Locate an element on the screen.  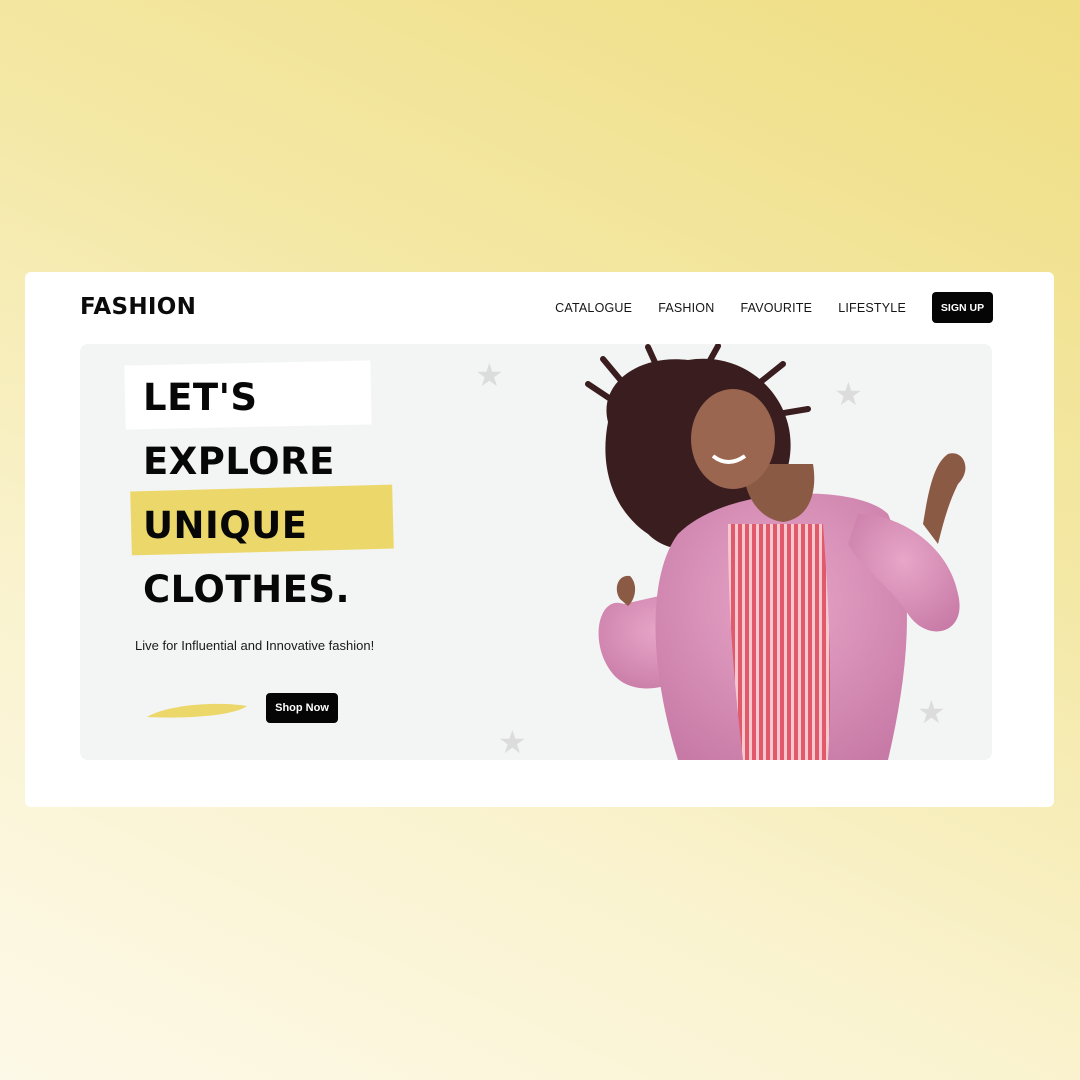
headline-line-2: EXPLORE is located at coordinates (239, 461).